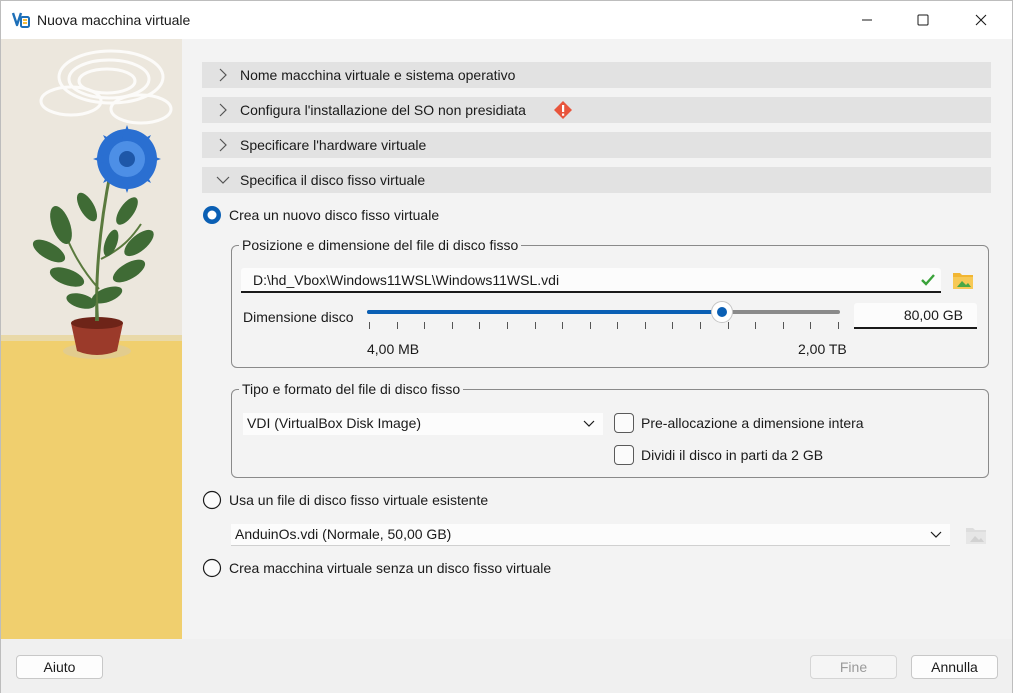 This screenshot has width=1013, height=693. I want to click on maximize-button, so click(923, 20).